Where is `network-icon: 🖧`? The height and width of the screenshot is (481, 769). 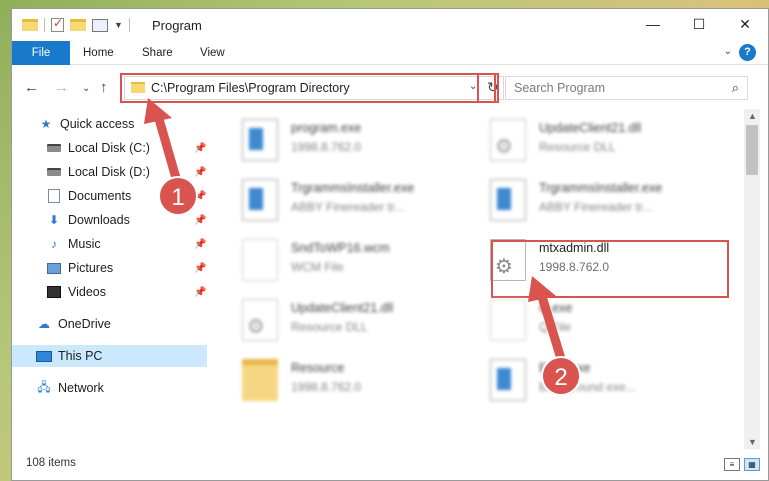
network-icon: 🖧 is located at coordinates (44, 386).